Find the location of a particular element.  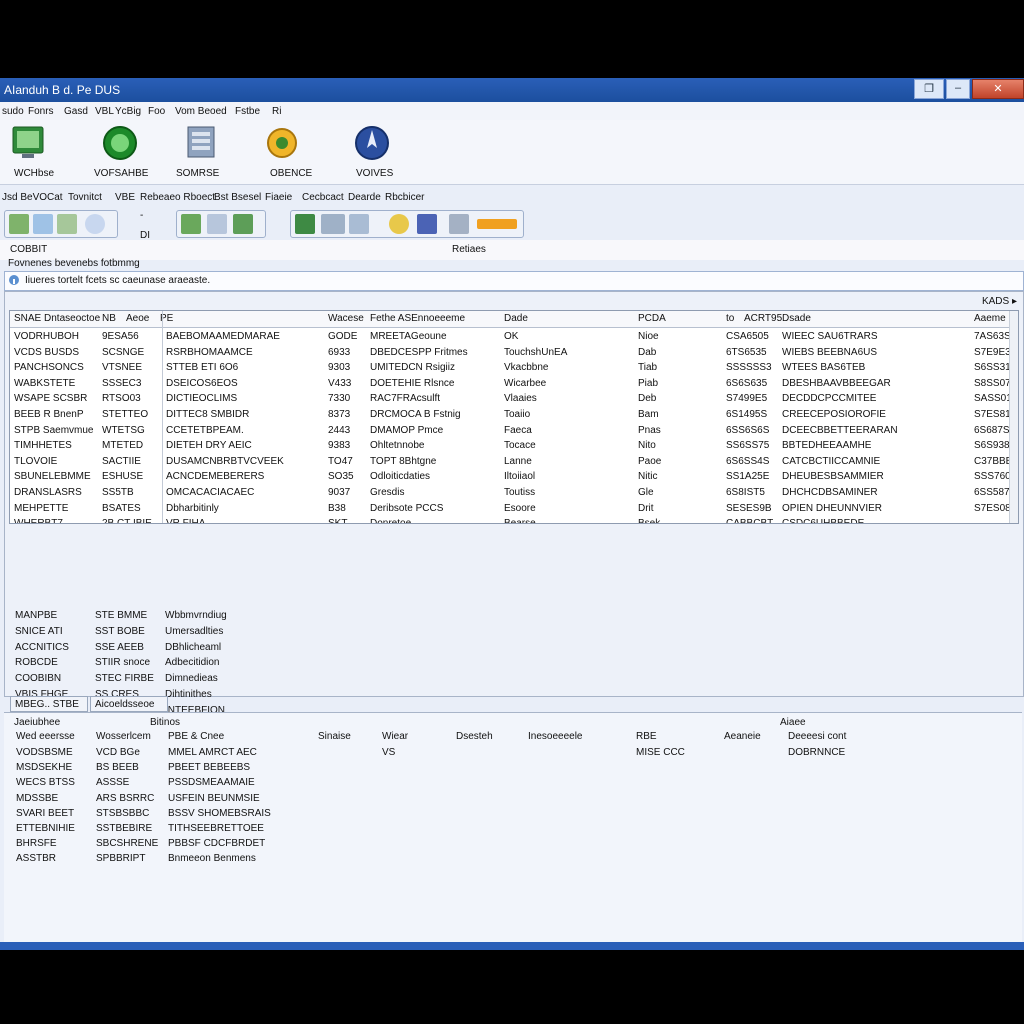

menu-item: Foo is located at coordinates (156, 111).